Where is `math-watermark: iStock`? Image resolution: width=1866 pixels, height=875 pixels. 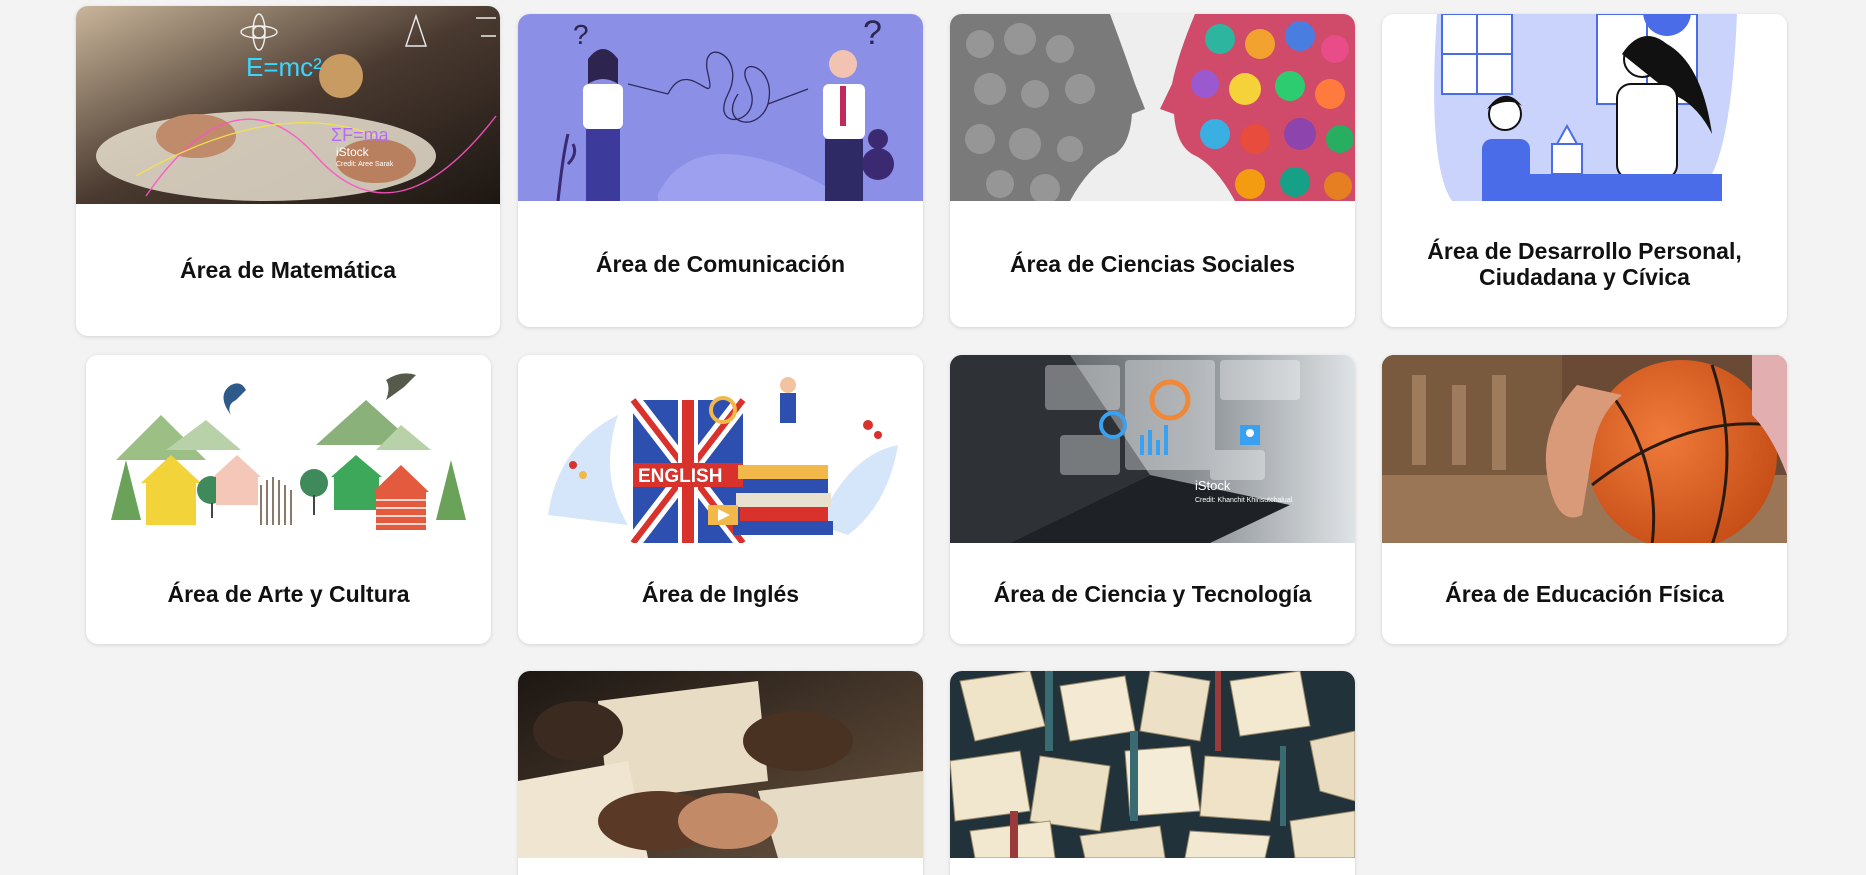
math-watermark: iStock is located at coordinates (353, 152).